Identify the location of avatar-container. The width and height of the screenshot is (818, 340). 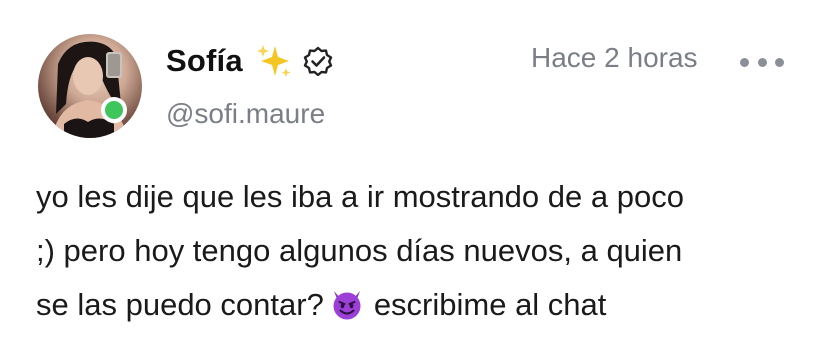
(90, 86).